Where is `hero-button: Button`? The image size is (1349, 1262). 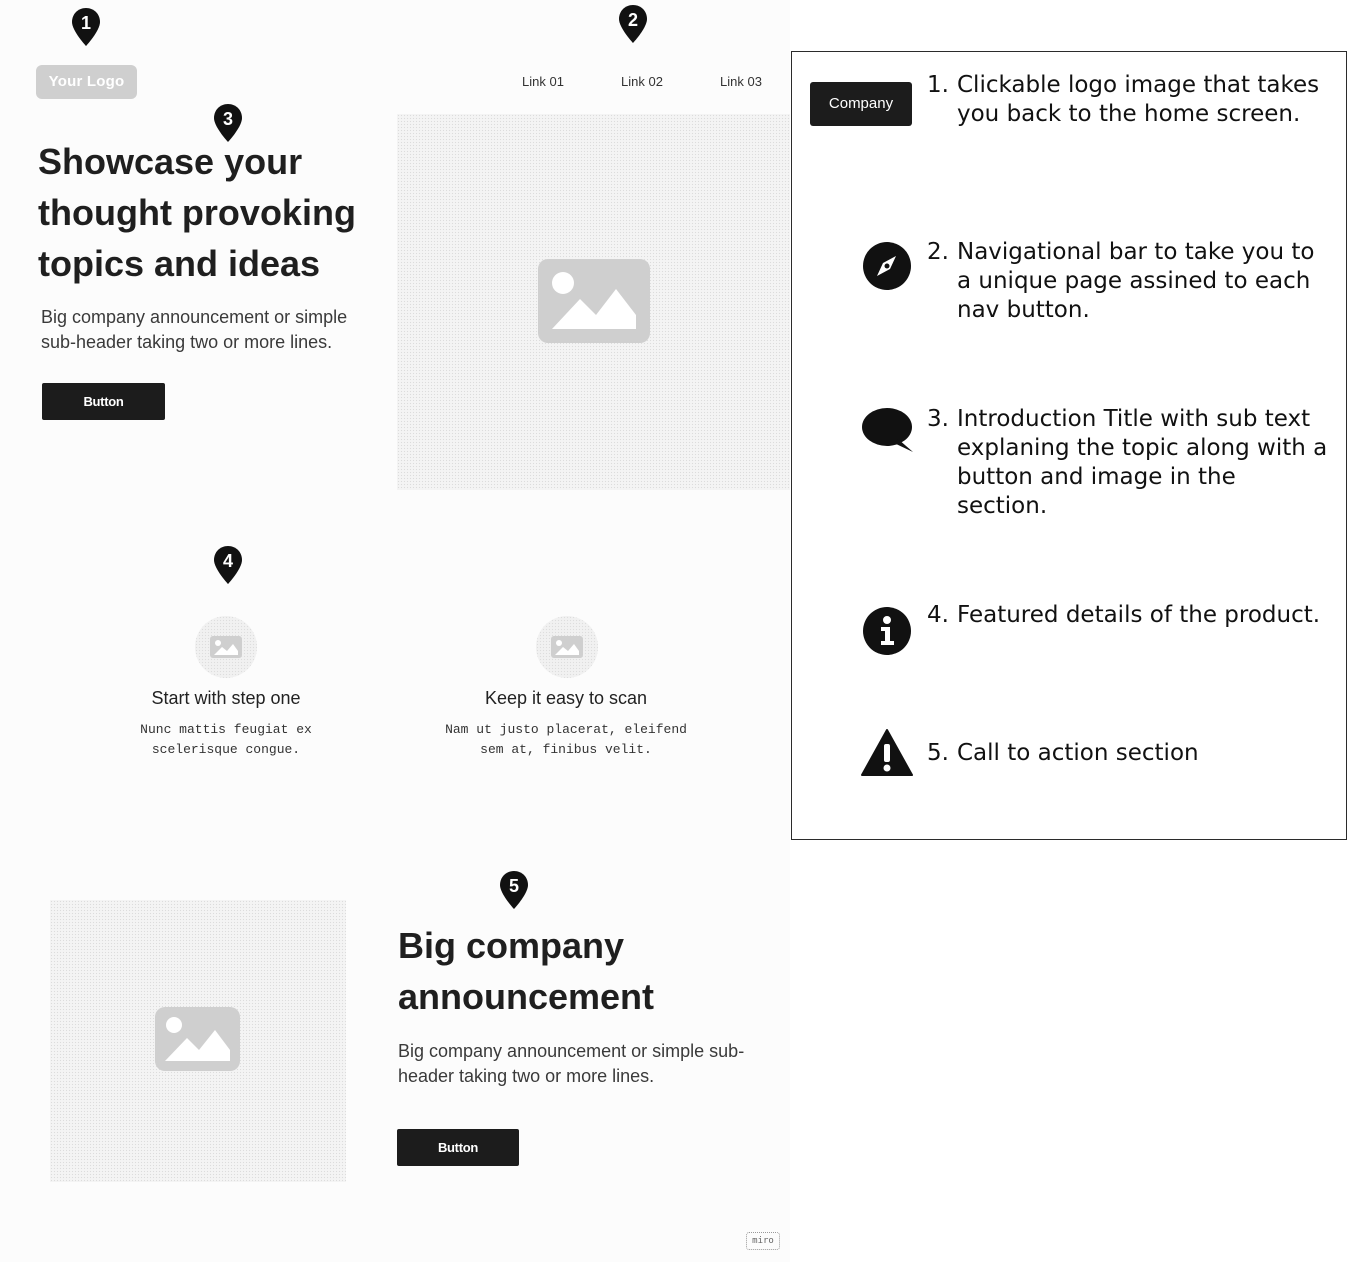 hero-button: Button is located at coordinates (103, 401).